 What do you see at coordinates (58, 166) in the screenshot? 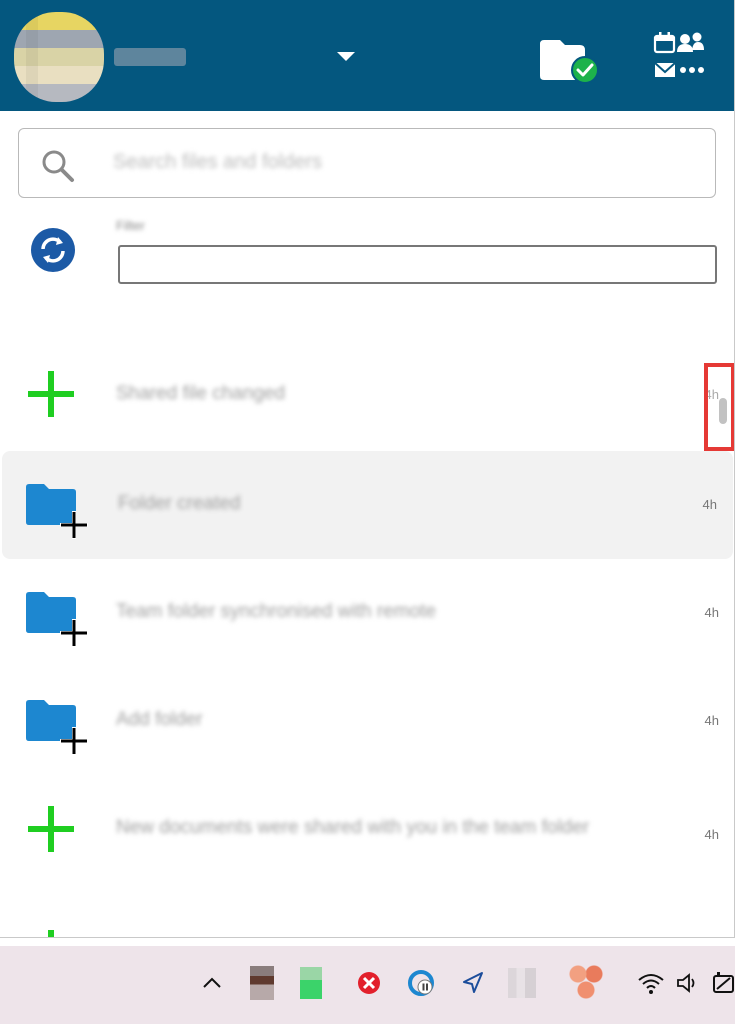
I see `search-icon` at bounding box center [58, 166].